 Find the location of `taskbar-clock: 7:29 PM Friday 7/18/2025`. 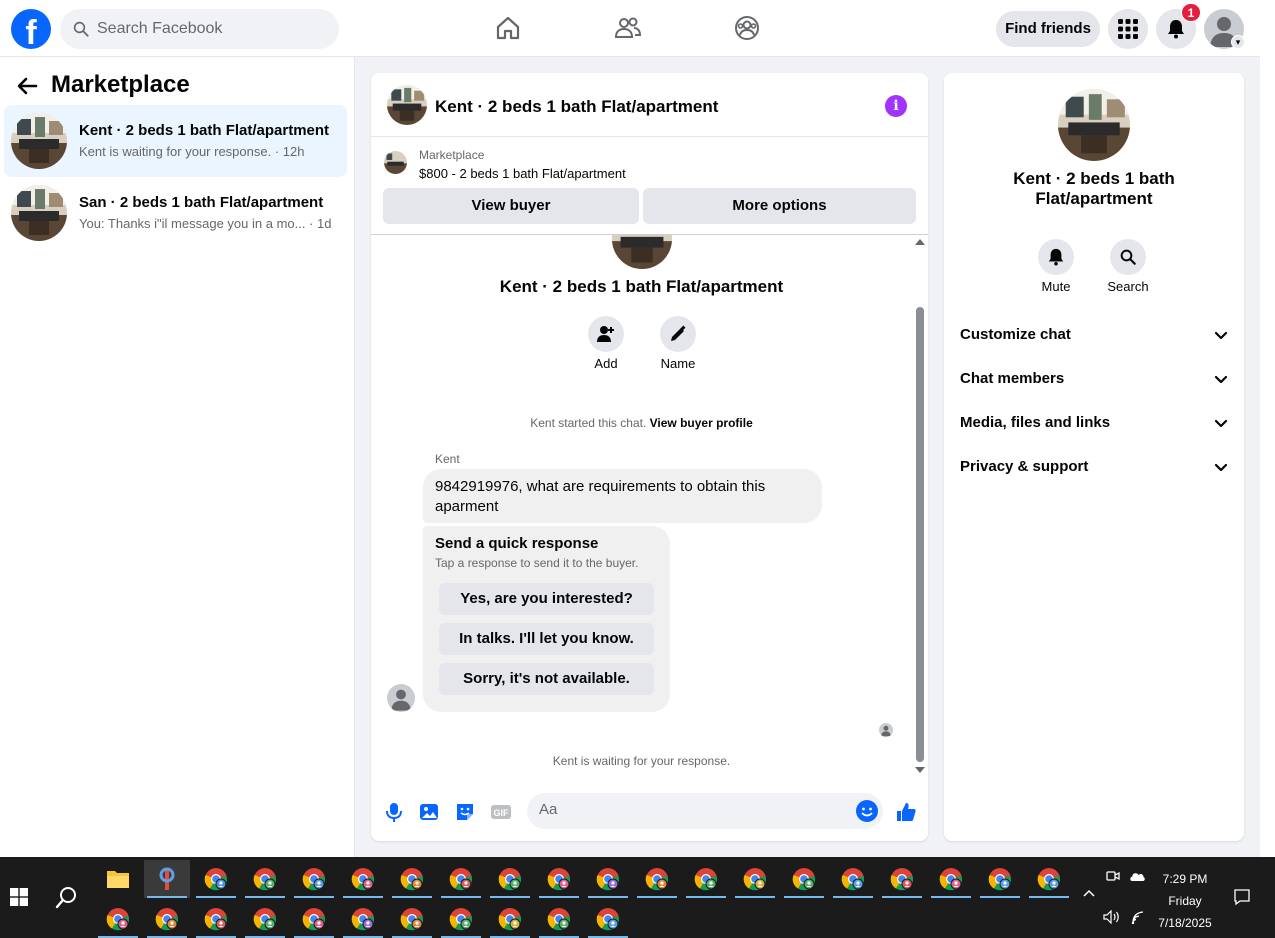

taskbar-clock: 7:29 PM Friday 7/18/2025 is located at coordinates (1185, 901).